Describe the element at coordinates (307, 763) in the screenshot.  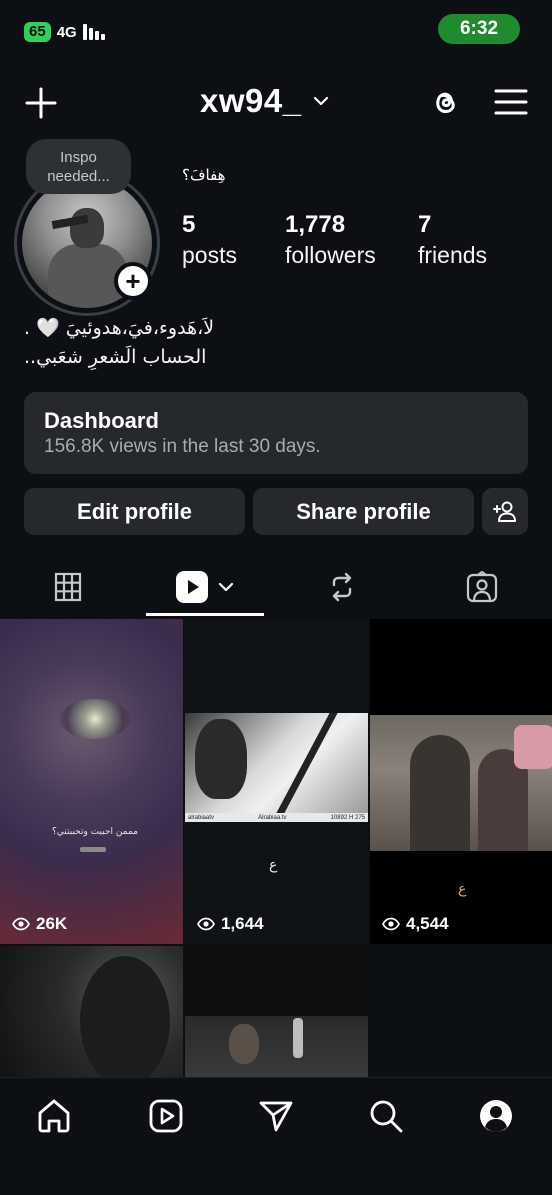
I see `reel-frame-line` at that location.